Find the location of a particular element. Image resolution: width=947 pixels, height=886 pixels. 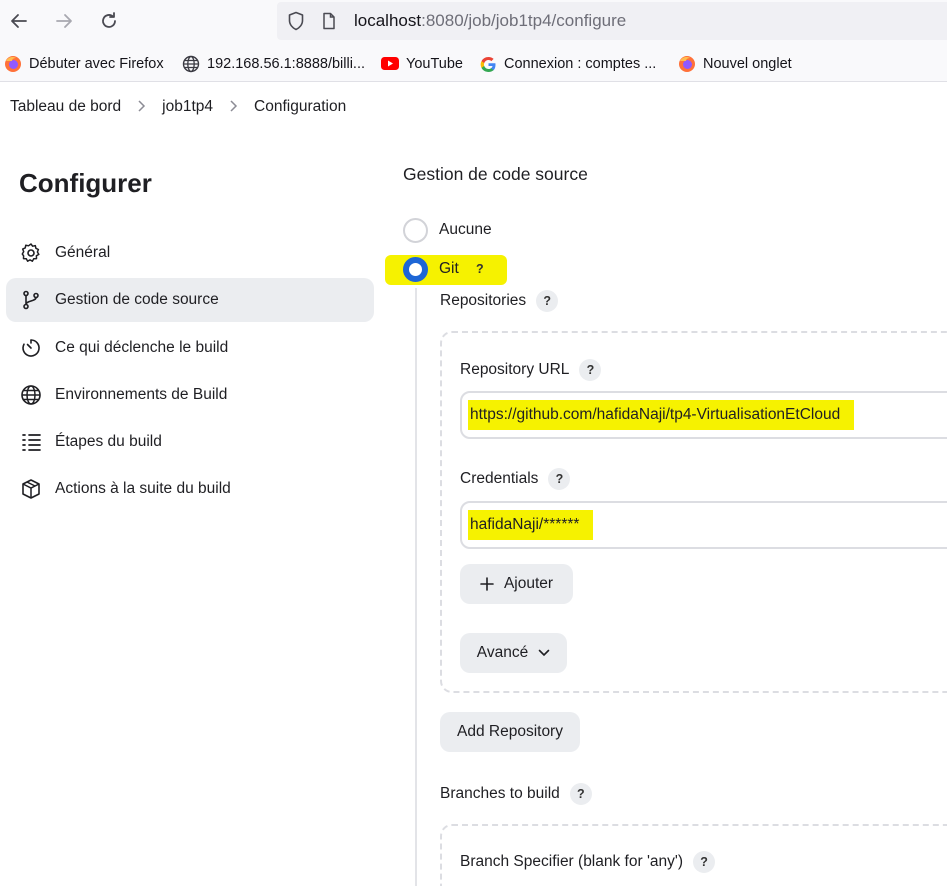

sidebar-item-label: Actions à la suite du build is located at coordinates (143, 488).